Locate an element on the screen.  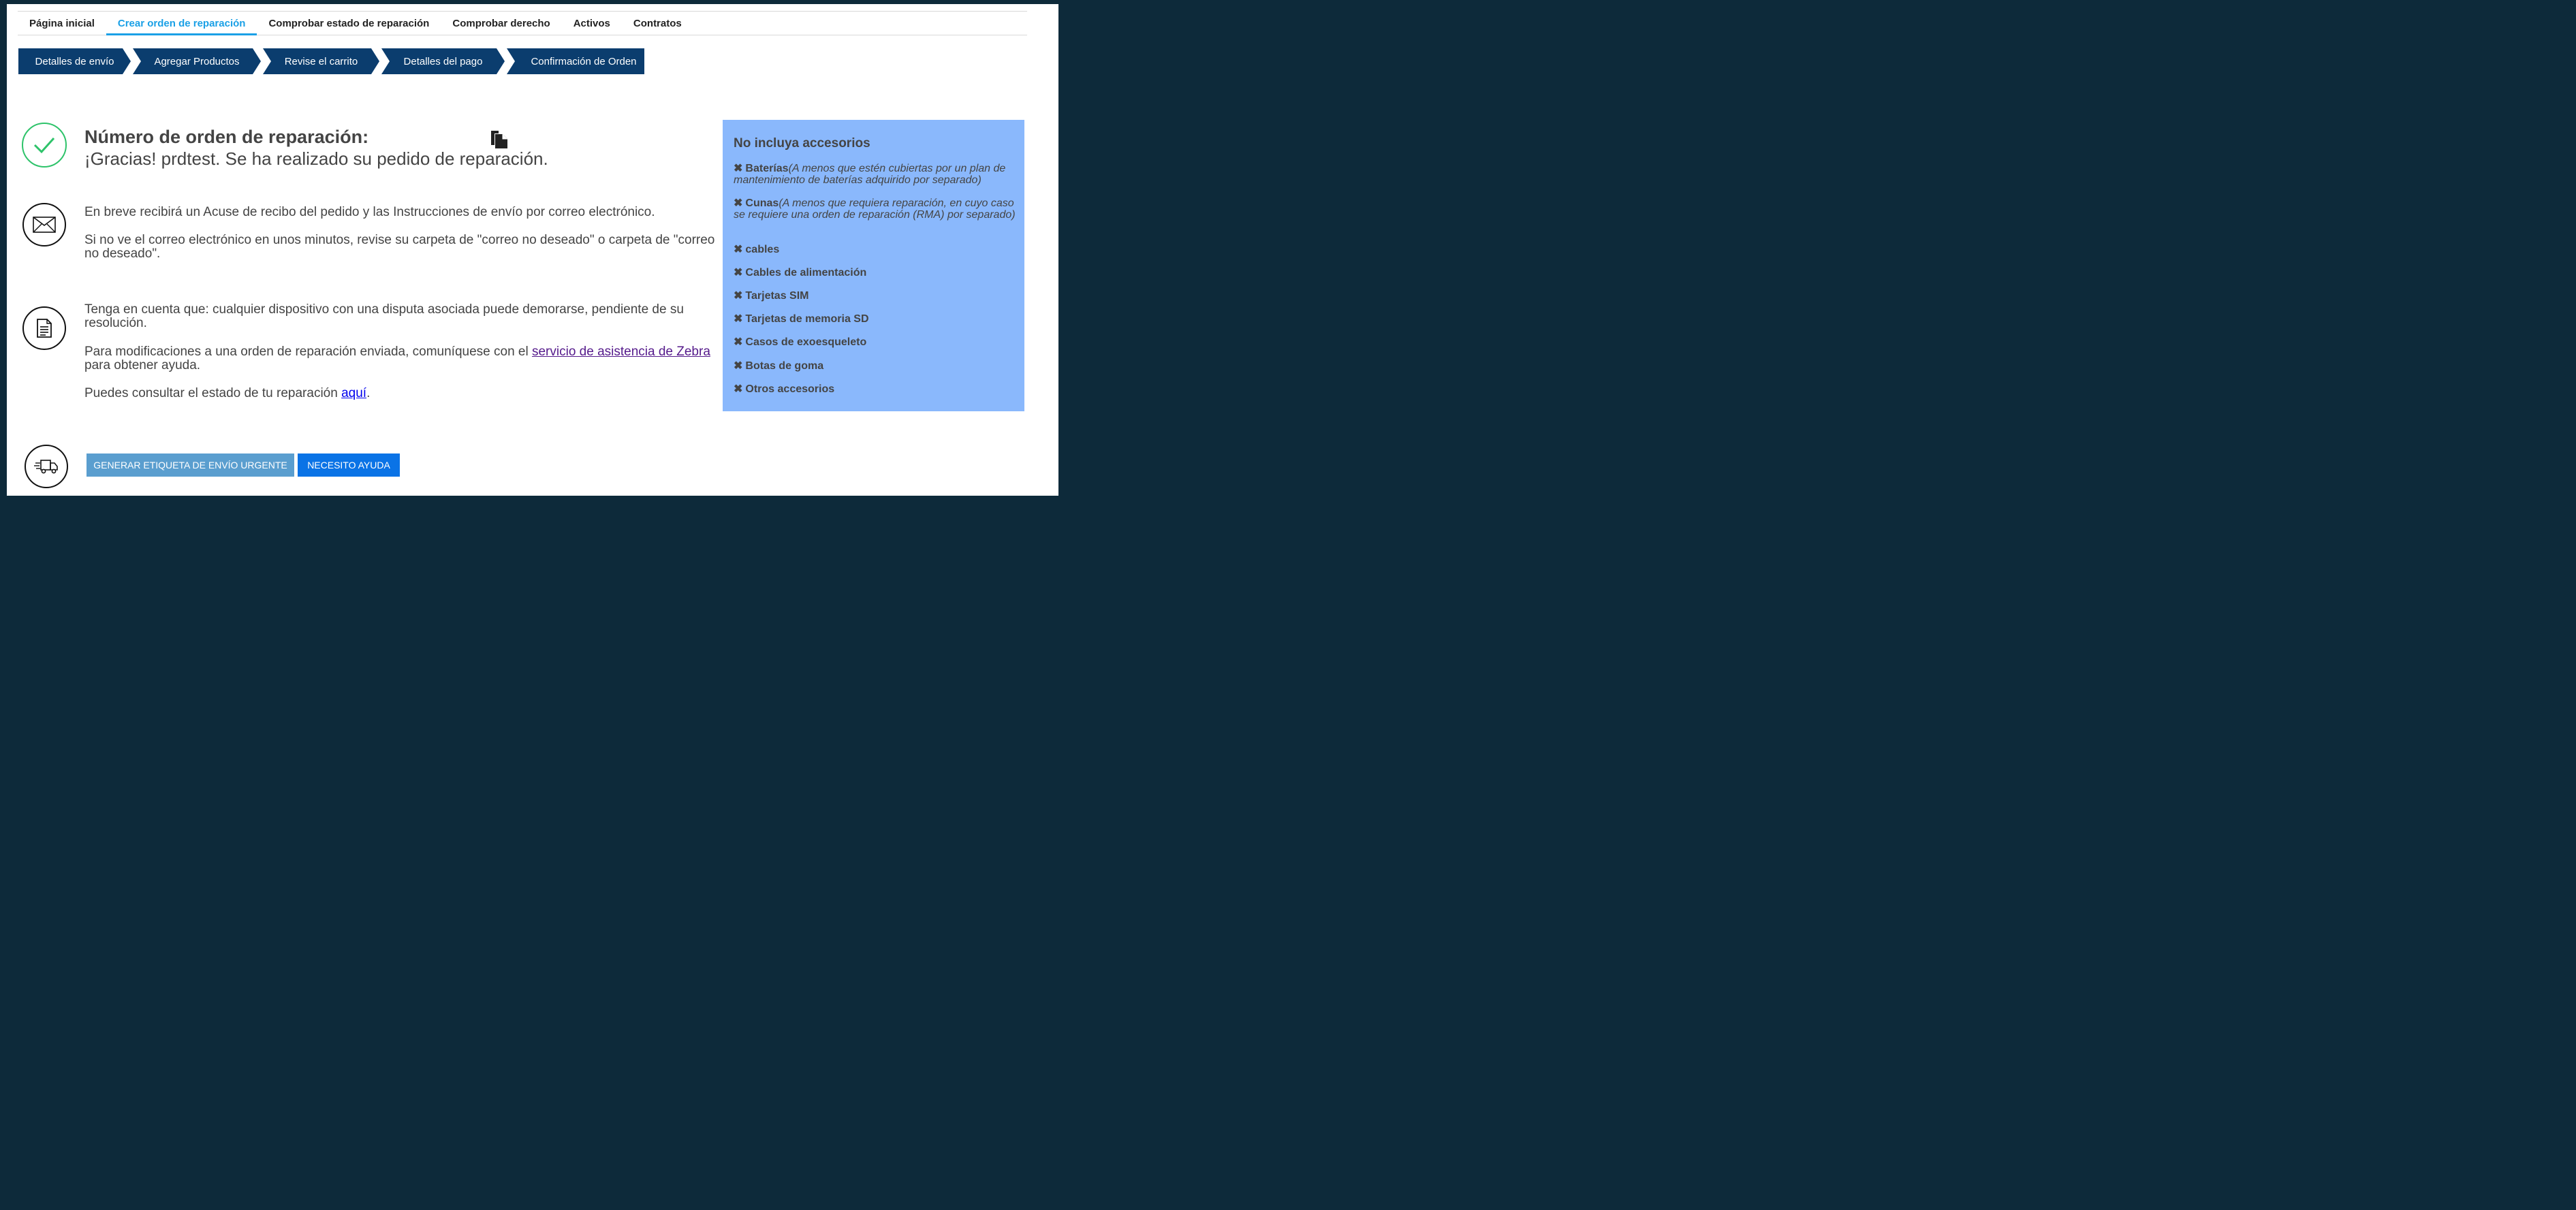
nav-item-check-repair-status: Comprobar estado de reparación is located at coordinates (349, 23).